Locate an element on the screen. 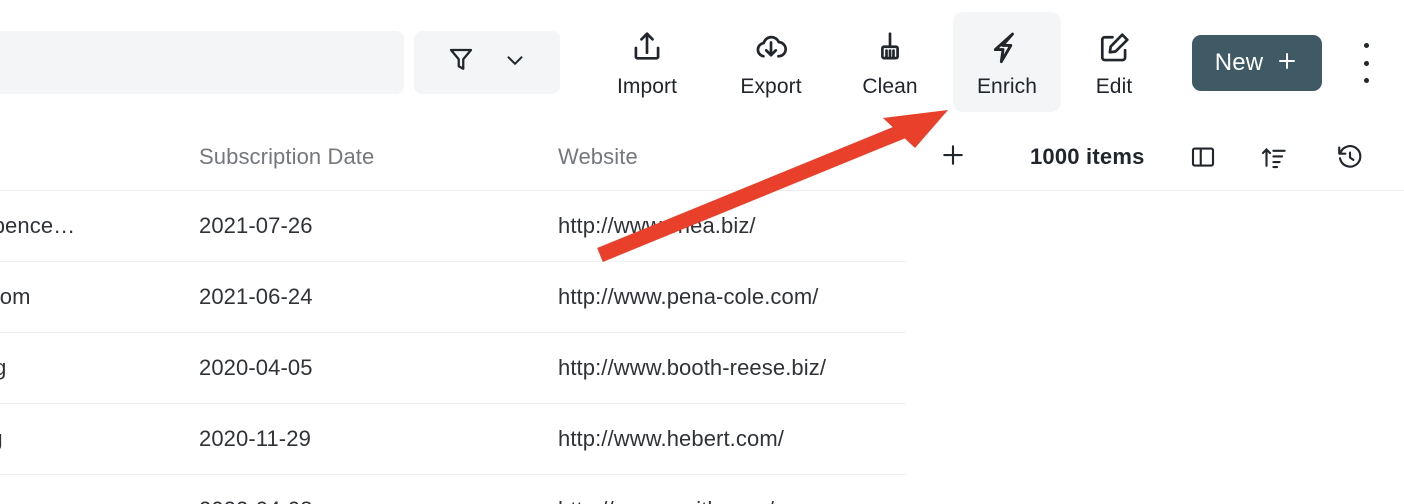 The image size is (1404, 504). new-button-label: New is located at coordinates (1239, 62).